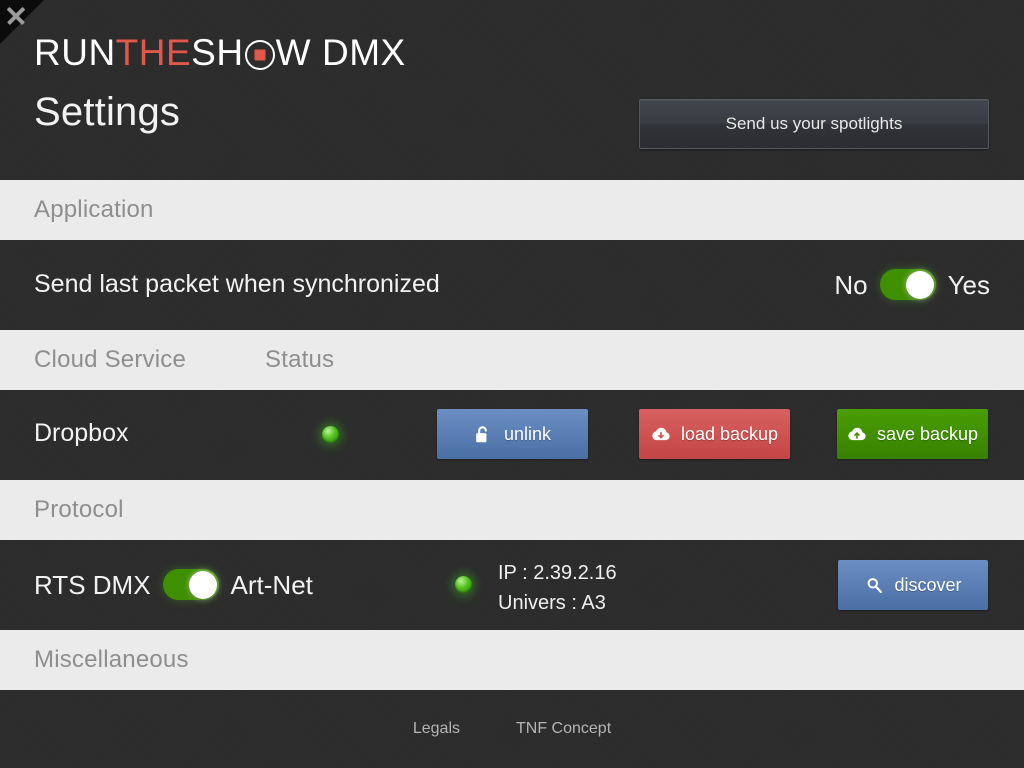  Describe the element at coordinates (92, 584) in the screenshot. I see `protocol-toggle-label-rts-dmx: RTS DMX` at that location.